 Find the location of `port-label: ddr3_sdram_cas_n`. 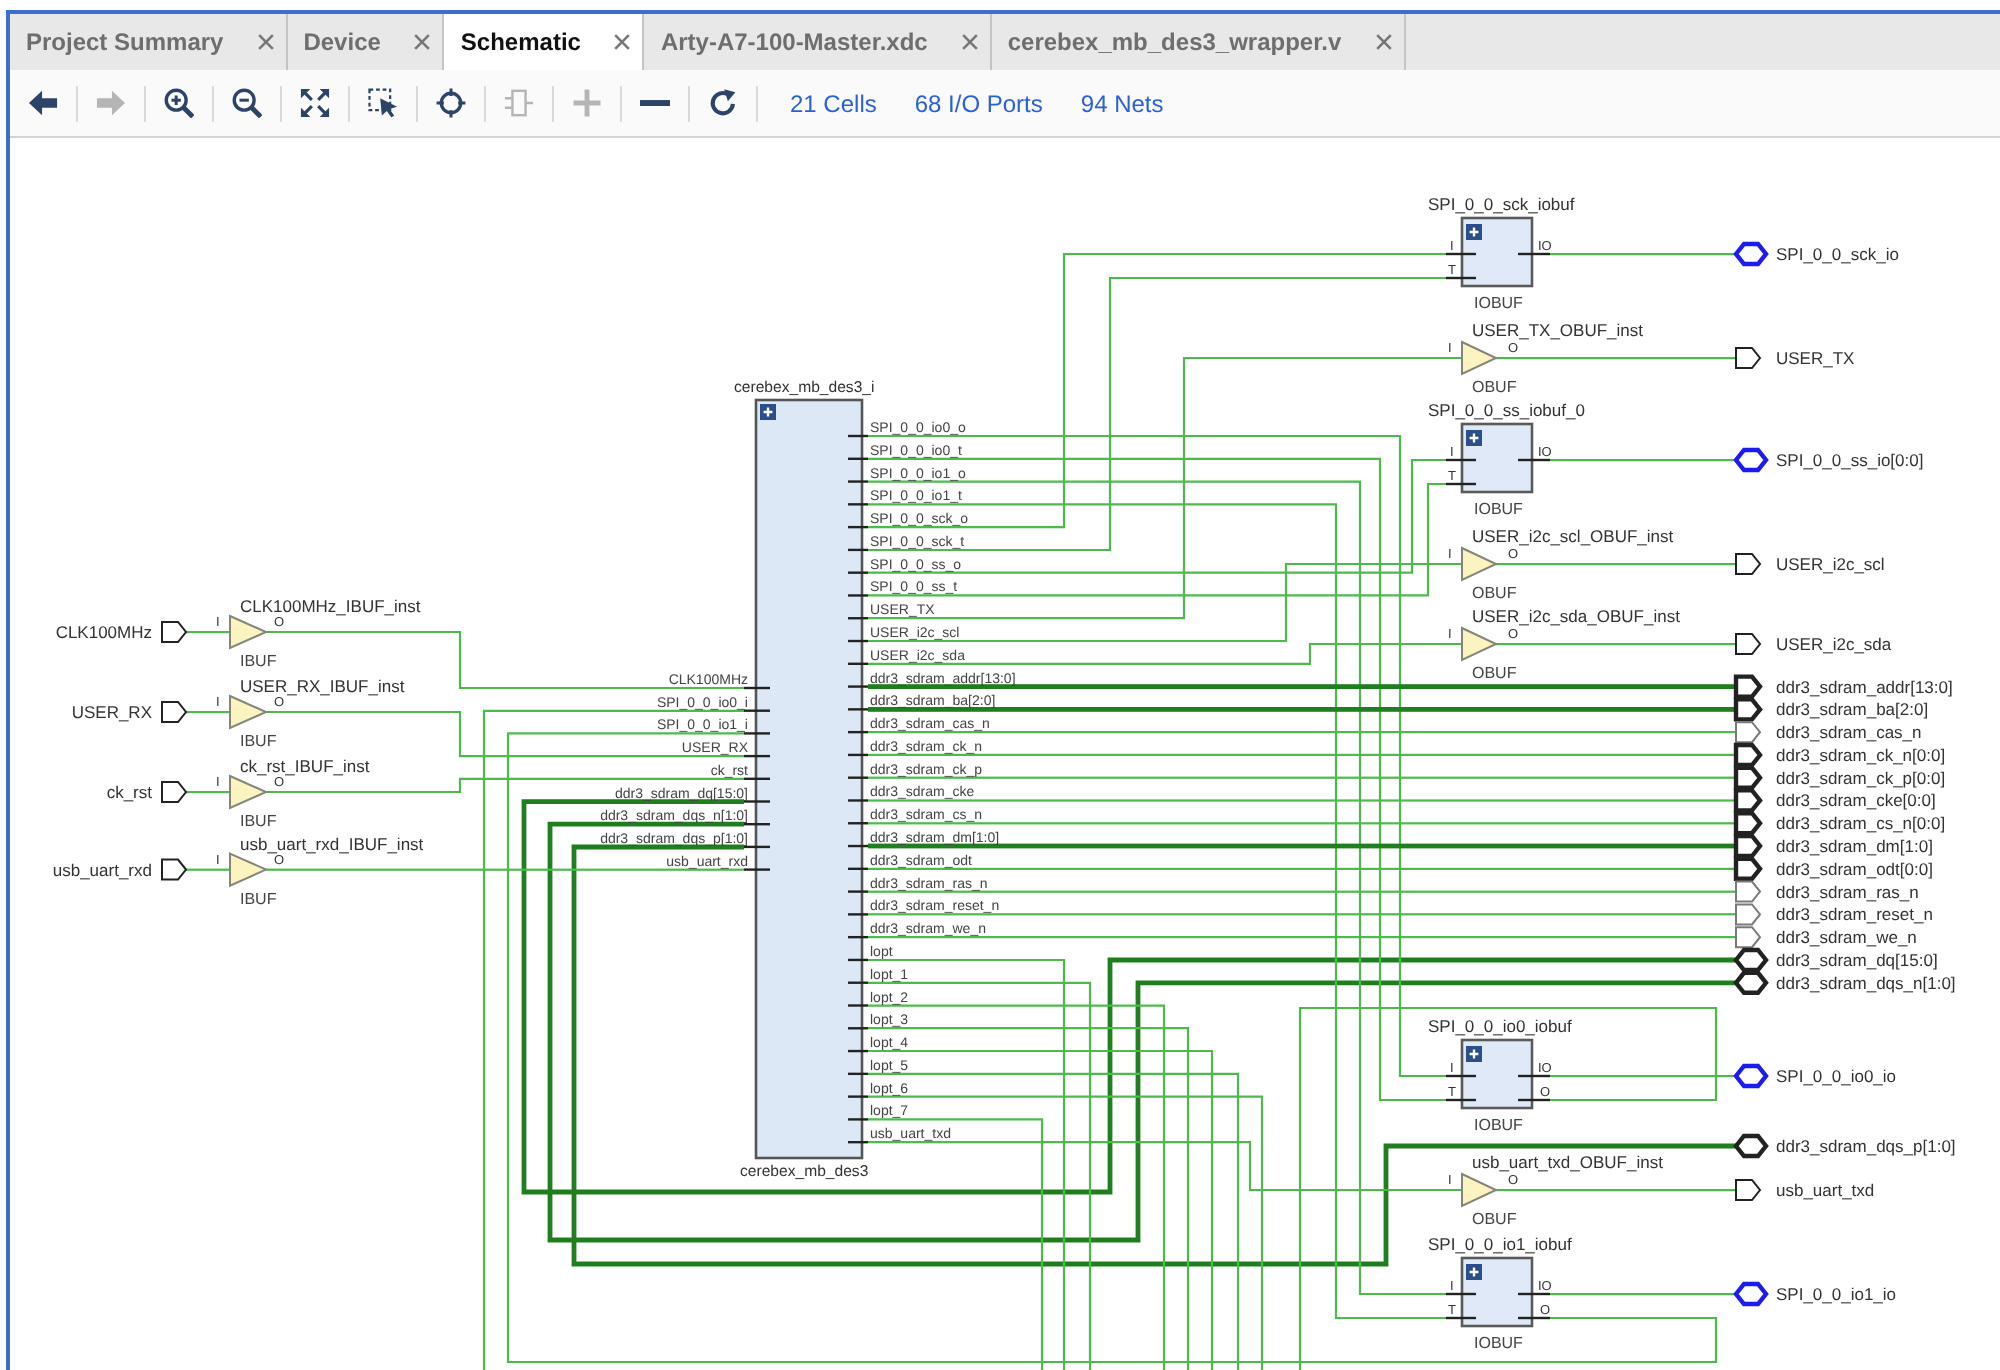

port-label: ddr3_sdram_cas_n is located at coordinates (1849, 732).